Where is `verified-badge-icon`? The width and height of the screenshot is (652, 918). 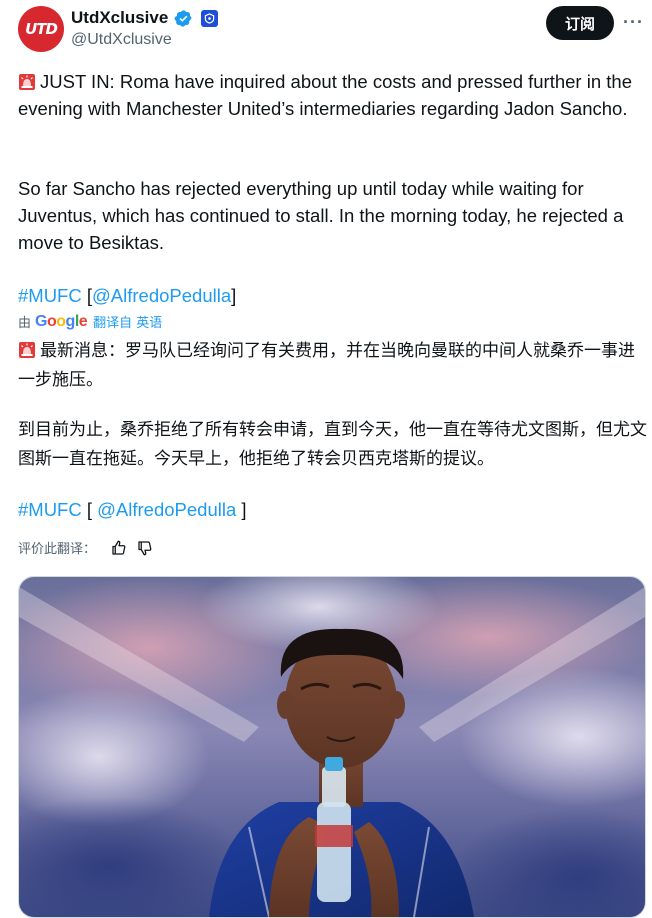
verified-badge-icon is located at coordinates (183, 18).